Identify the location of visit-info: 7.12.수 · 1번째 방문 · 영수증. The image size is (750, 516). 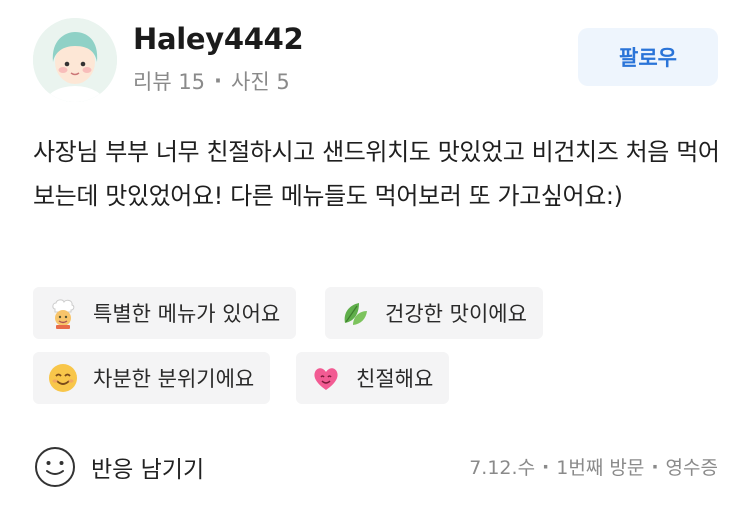
(593, 466).